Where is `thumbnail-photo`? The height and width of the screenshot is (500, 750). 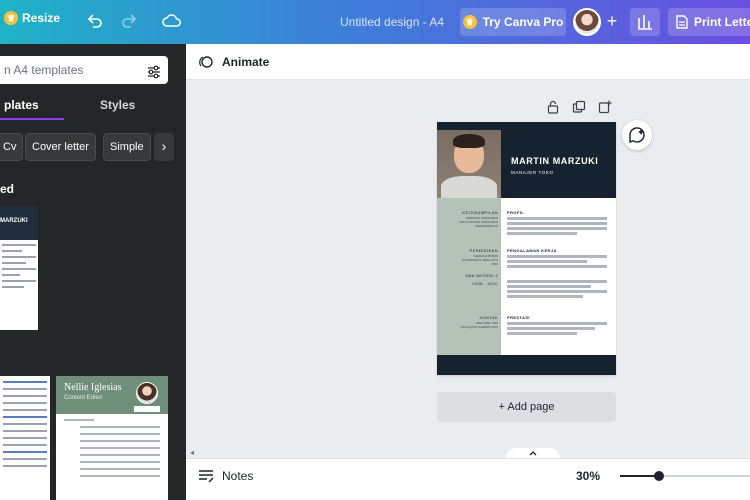
thumbnail-photo is located at coordinates (147, 393).